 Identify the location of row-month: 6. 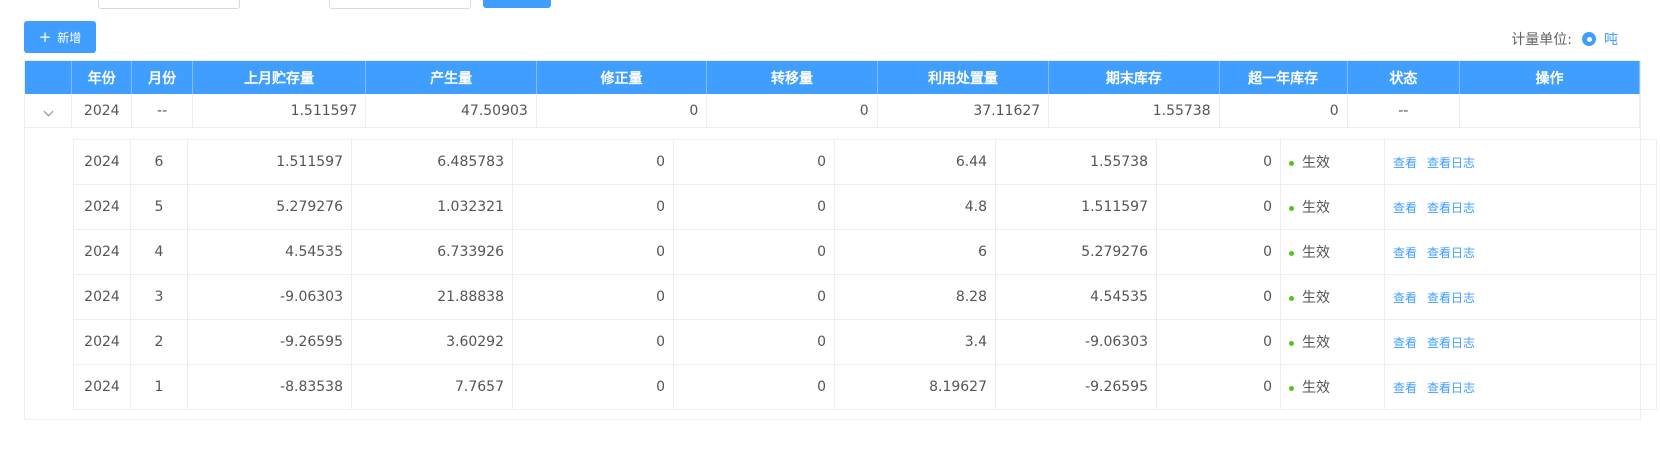
(159, 162).